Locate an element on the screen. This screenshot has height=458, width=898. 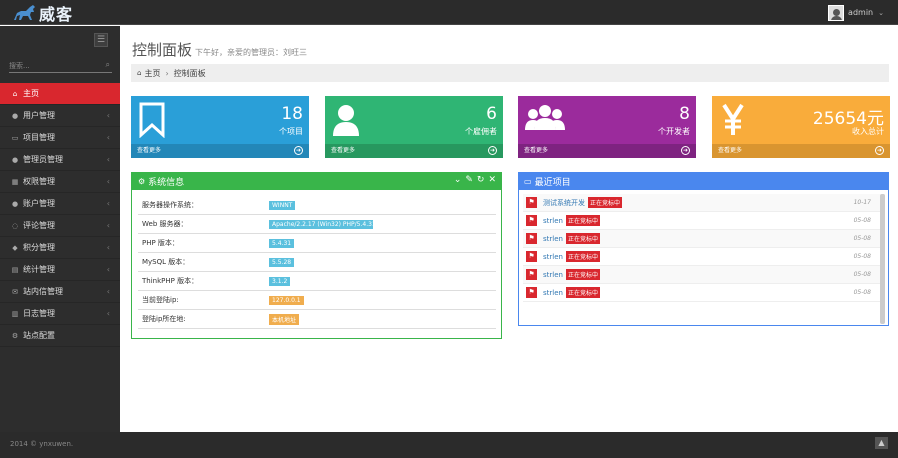
sidebar-item-label: 管理员管理 is located at coordinates (43, 159).